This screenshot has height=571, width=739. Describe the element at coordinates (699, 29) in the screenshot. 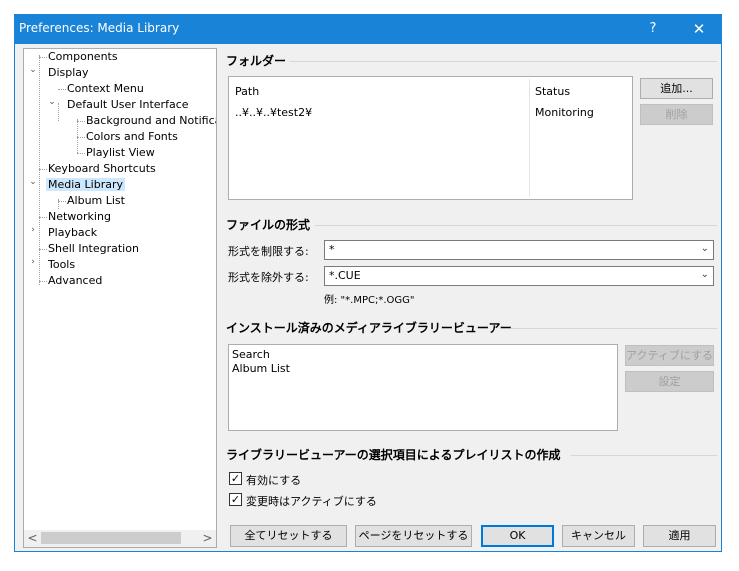

I see `close-icon: ✕` at that location.